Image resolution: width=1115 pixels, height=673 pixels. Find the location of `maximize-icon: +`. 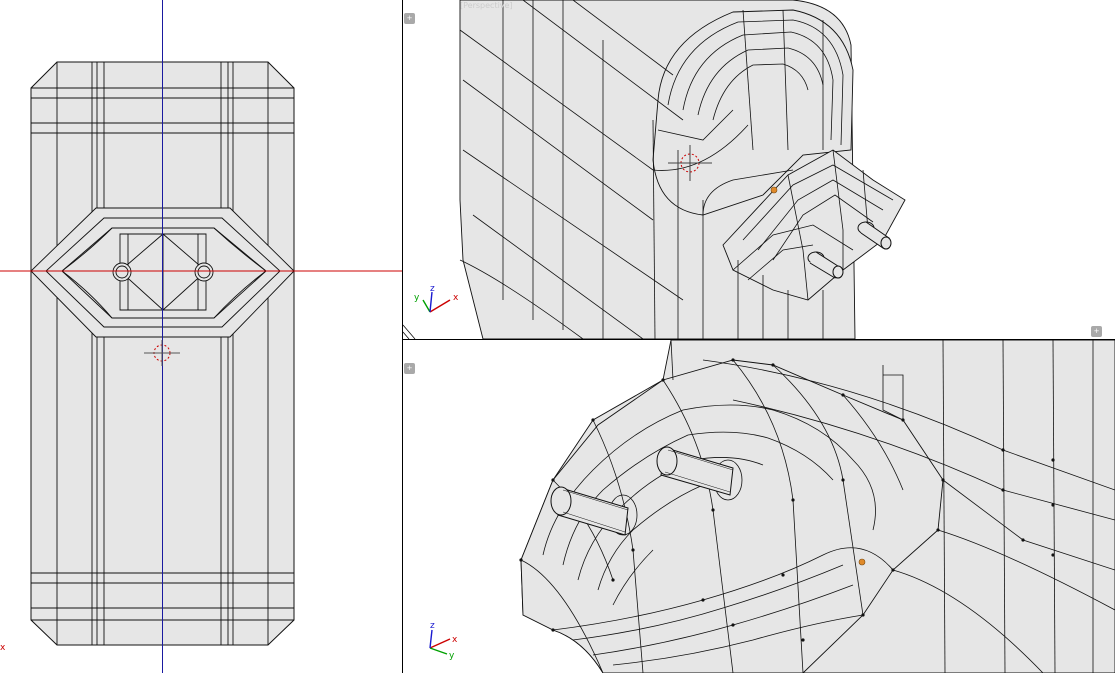

maximize-icon: + is located at coordinates (409, 18).